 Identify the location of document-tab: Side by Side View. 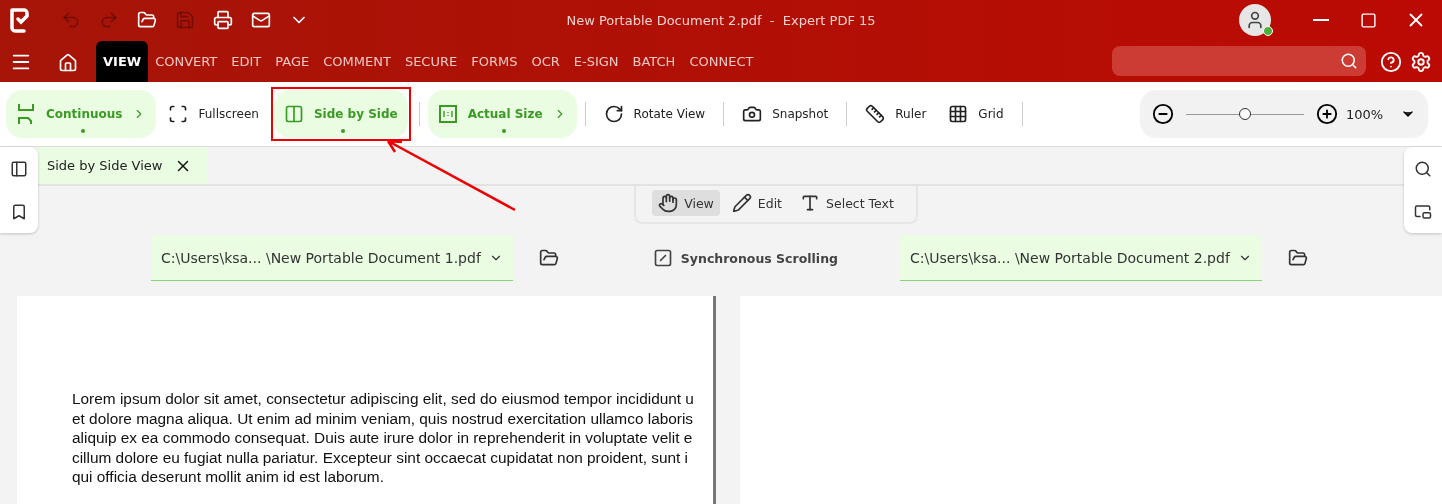
(123, 165).